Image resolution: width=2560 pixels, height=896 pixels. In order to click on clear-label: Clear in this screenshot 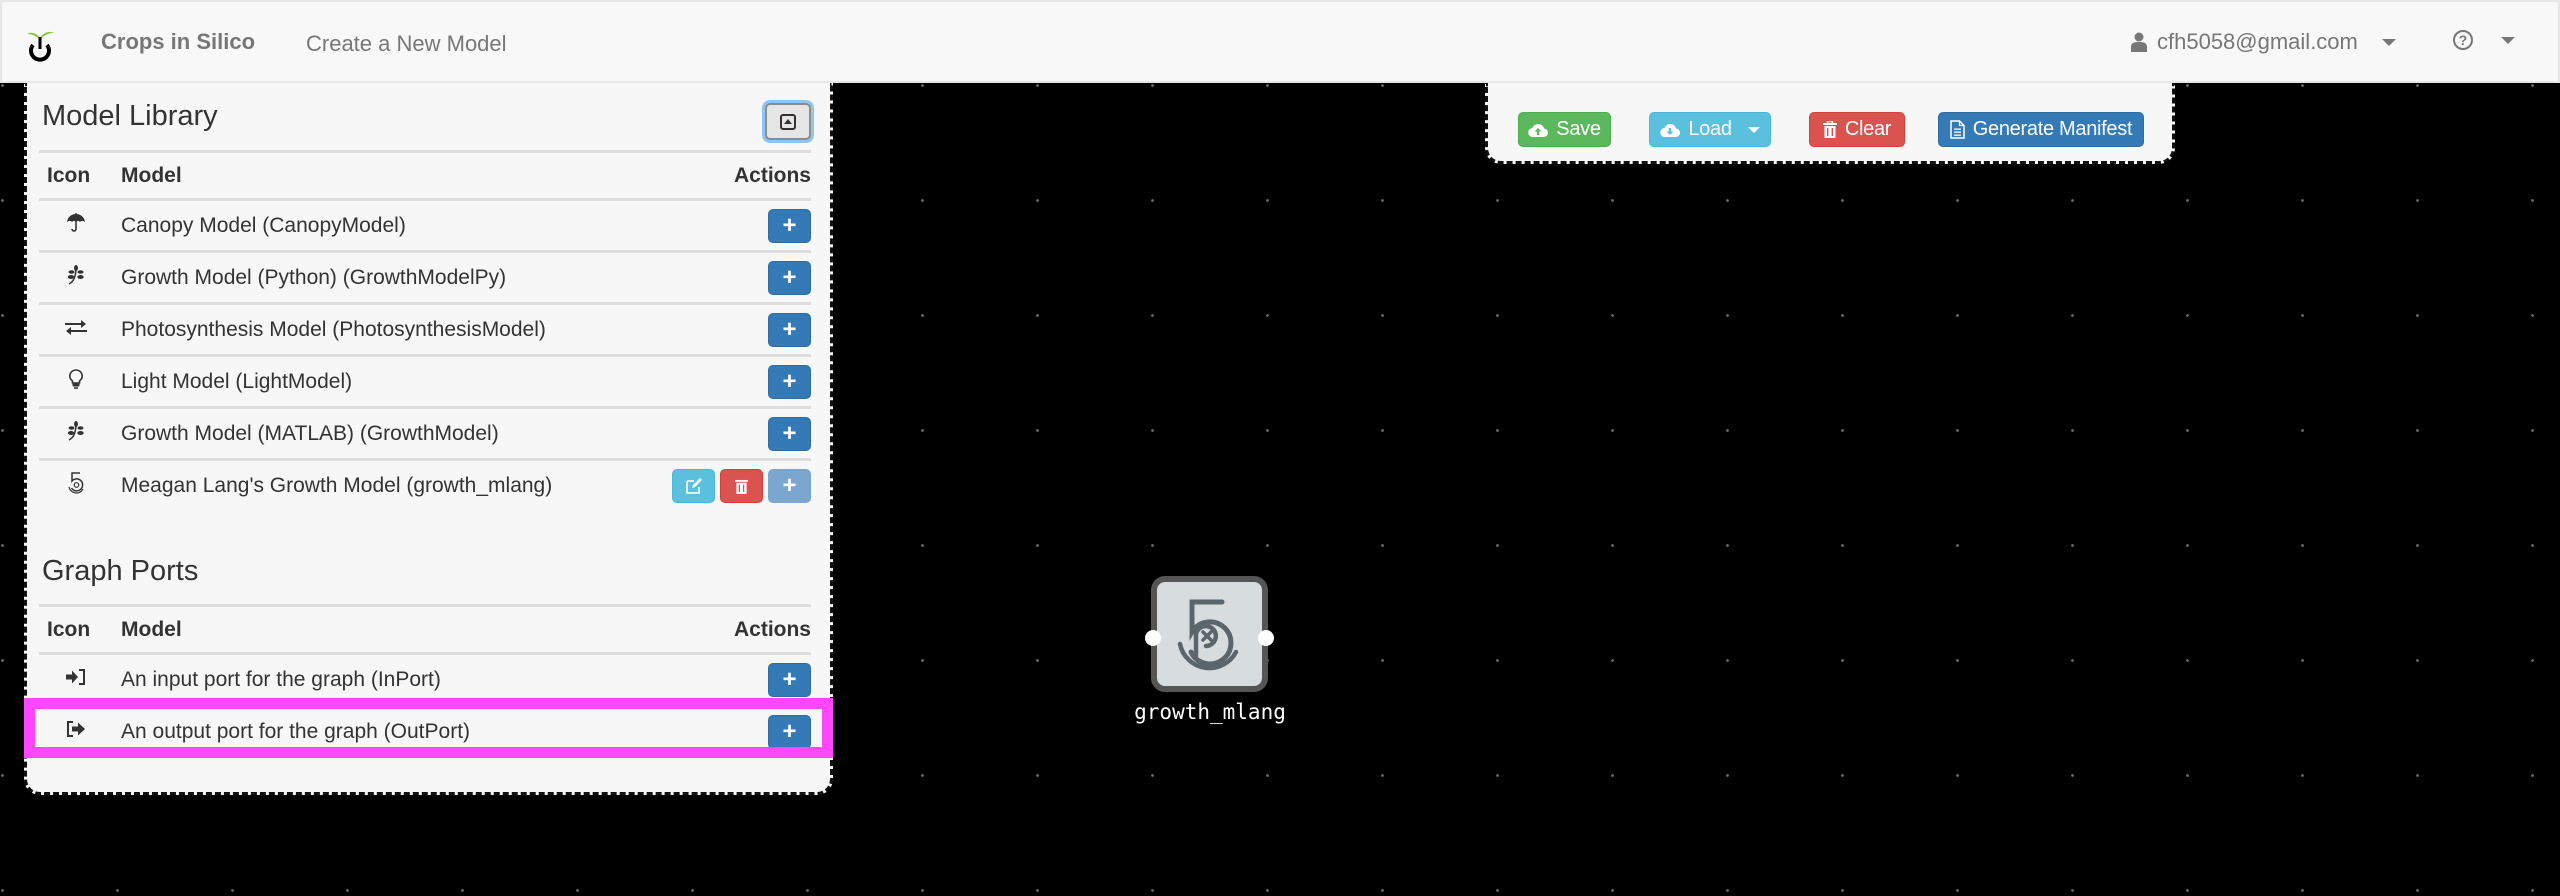, I will do `click(1868, 129)`.